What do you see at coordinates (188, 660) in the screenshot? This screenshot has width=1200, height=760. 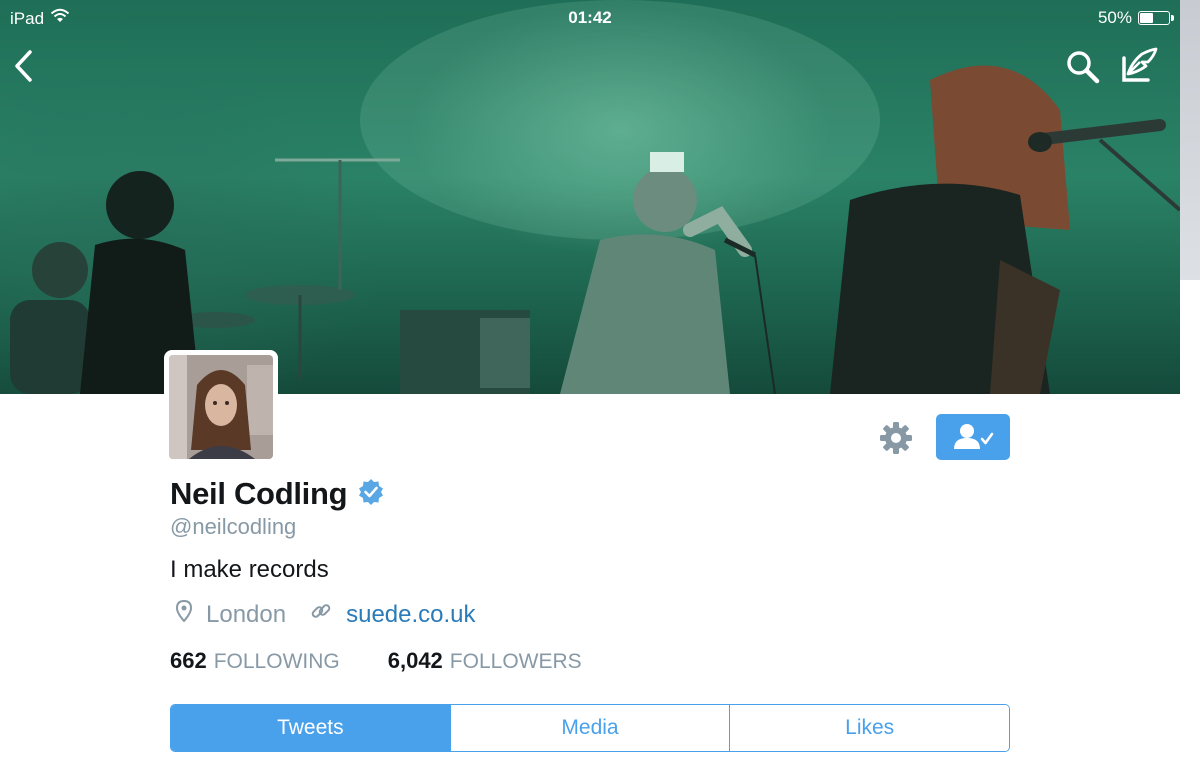 I see `following-count: 662` at bounding box center [188, 660].